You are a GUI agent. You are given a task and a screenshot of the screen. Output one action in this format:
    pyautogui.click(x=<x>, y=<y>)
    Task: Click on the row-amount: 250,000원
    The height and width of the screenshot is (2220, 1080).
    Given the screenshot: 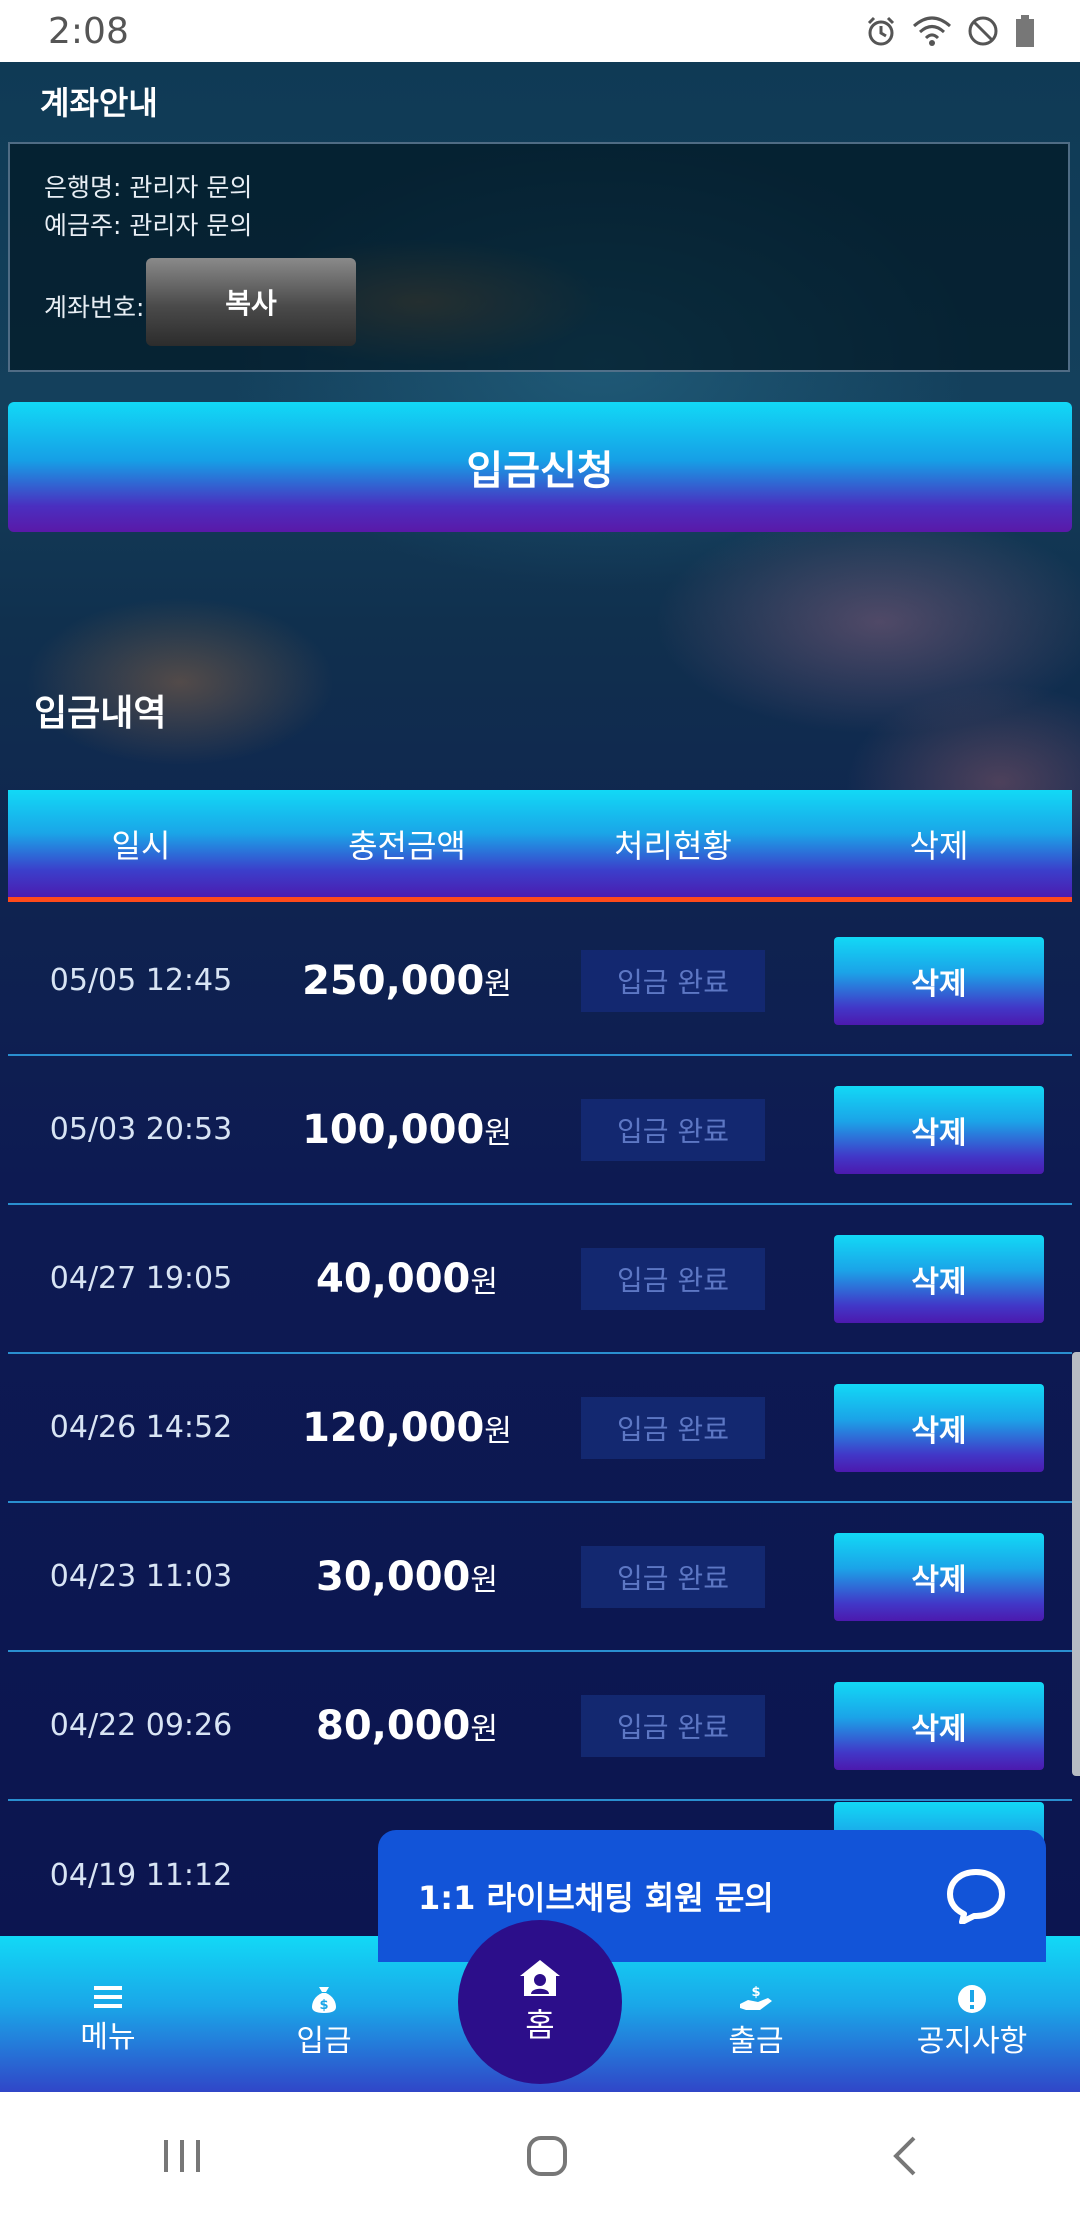 What is the action you would take?
    pyautogui.click(x=407, y=980)
    